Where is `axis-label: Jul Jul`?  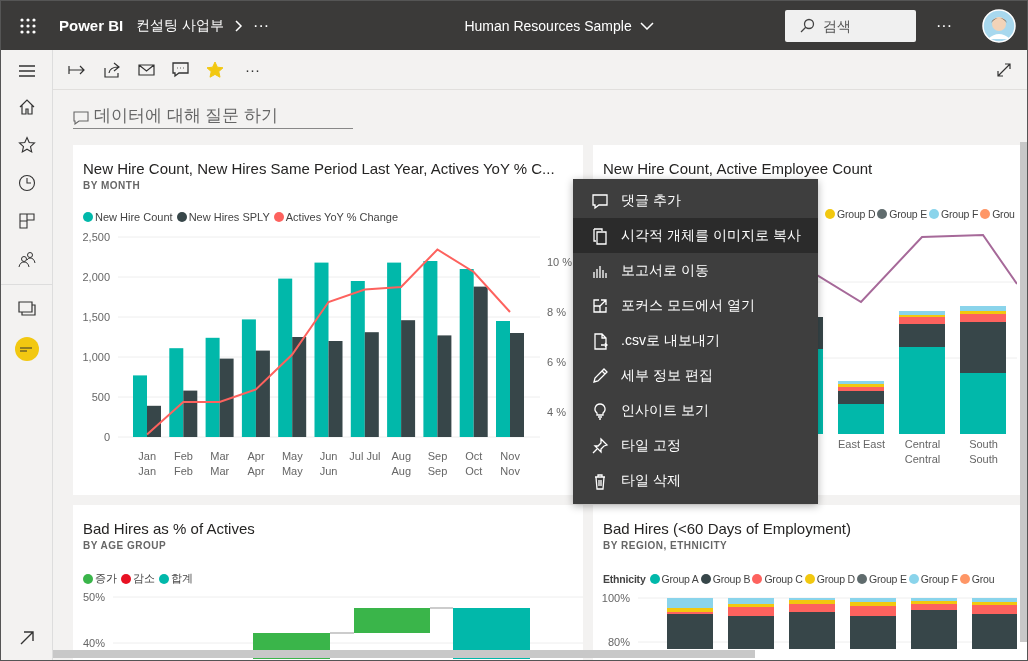 axis-label: Jul Jul is located at coordinates (365, 456).